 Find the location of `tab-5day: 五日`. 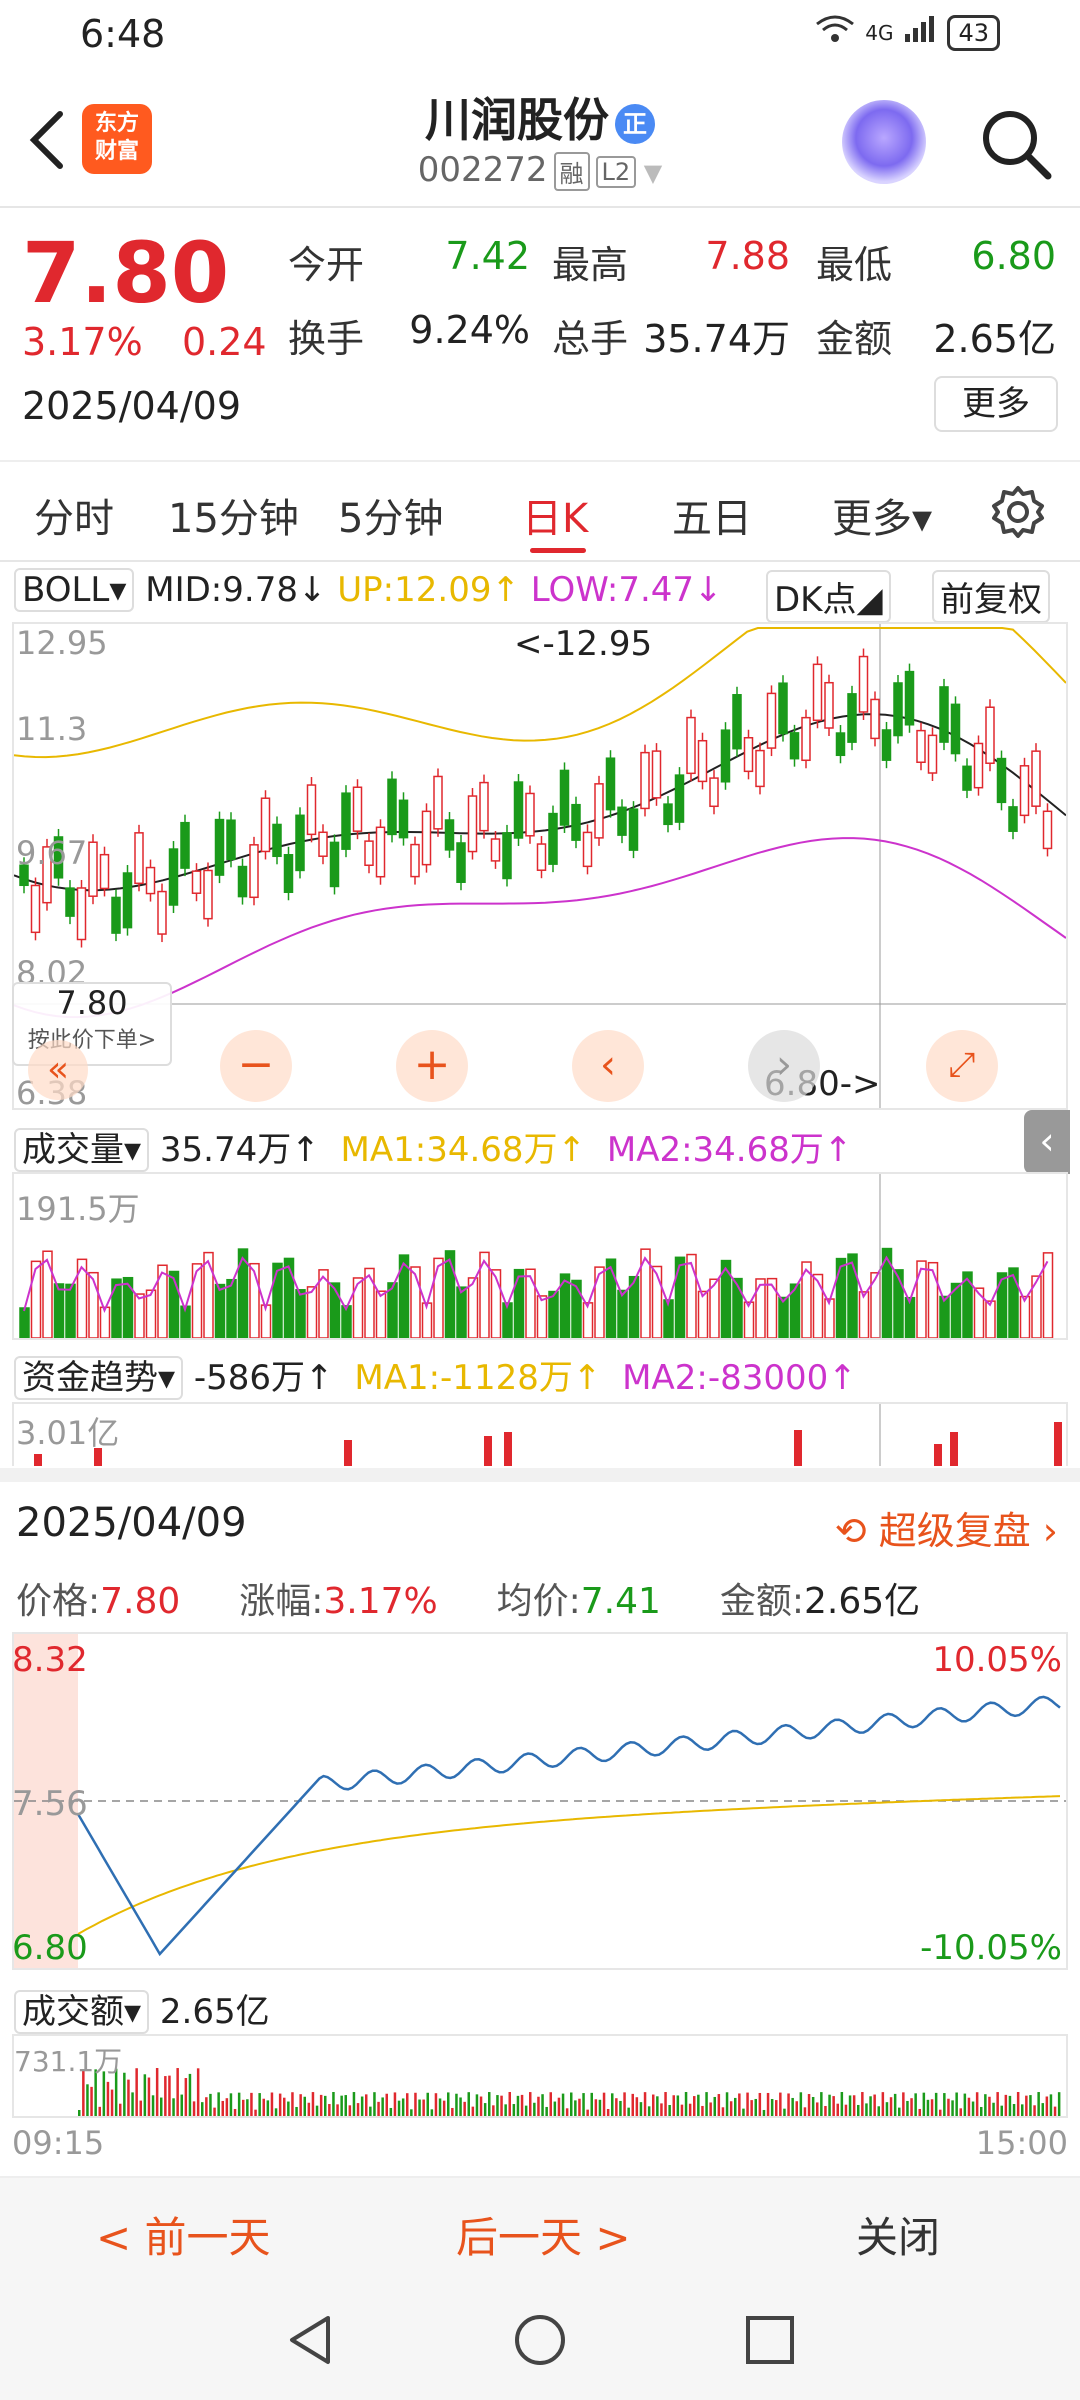

tab-5day: 五日 is located at coordinates (712, 515).